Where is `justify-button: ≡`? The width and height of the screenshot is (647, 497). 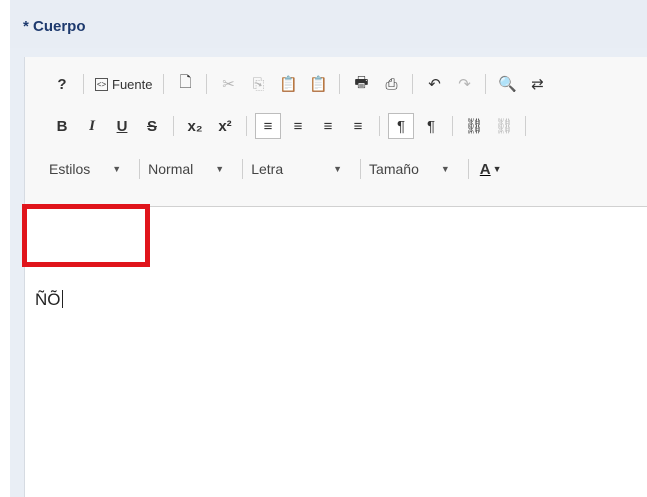 justify-button: ≡ is located at coordinates (358, 126).